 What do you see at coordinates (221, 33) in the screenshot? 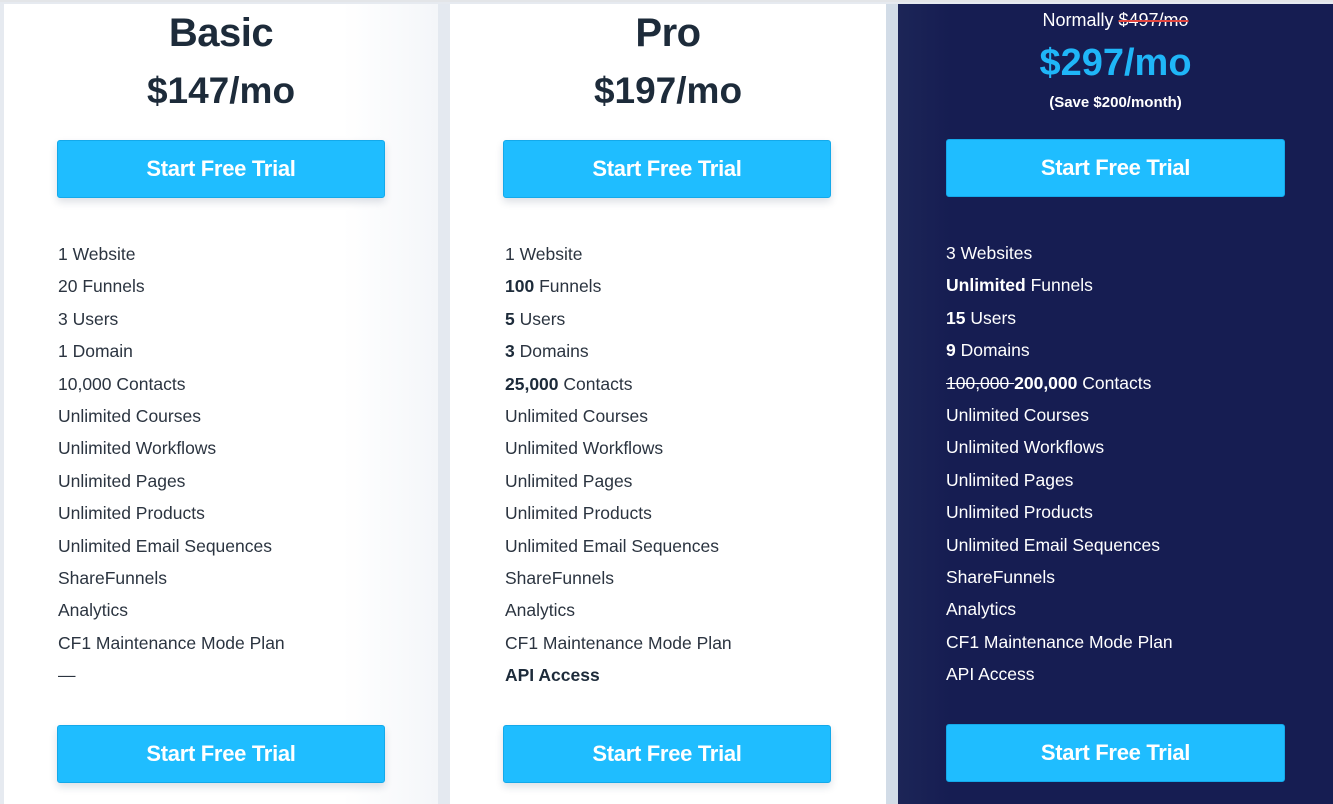
I see `plan-title: Basic` at bounding box center [221, 33].